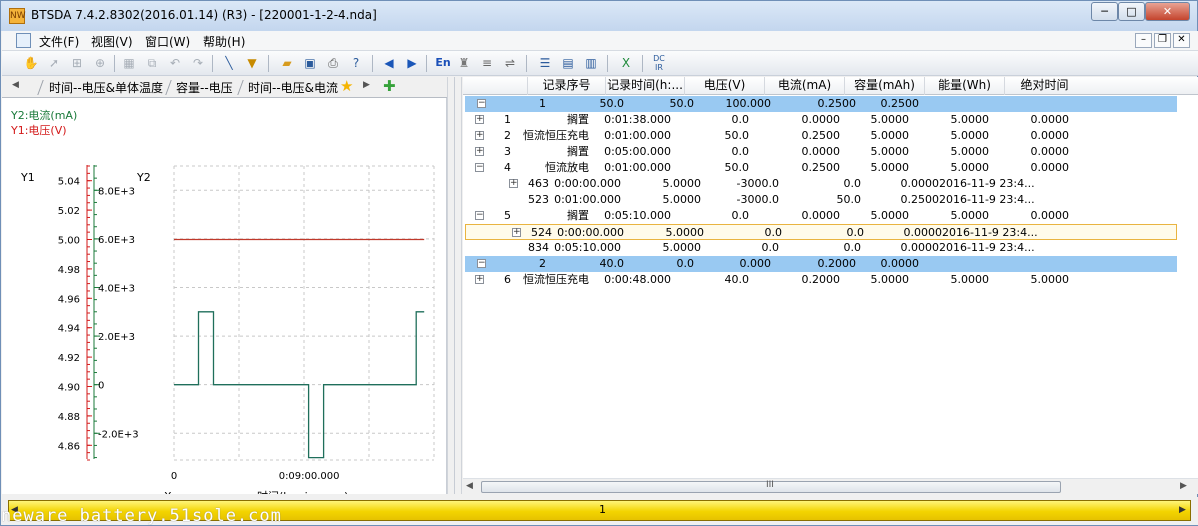 This screenshot has width=1198, height=526. Describe the element at coordinates (23, 40) in the screenshot. I see `document-icon` at that location.